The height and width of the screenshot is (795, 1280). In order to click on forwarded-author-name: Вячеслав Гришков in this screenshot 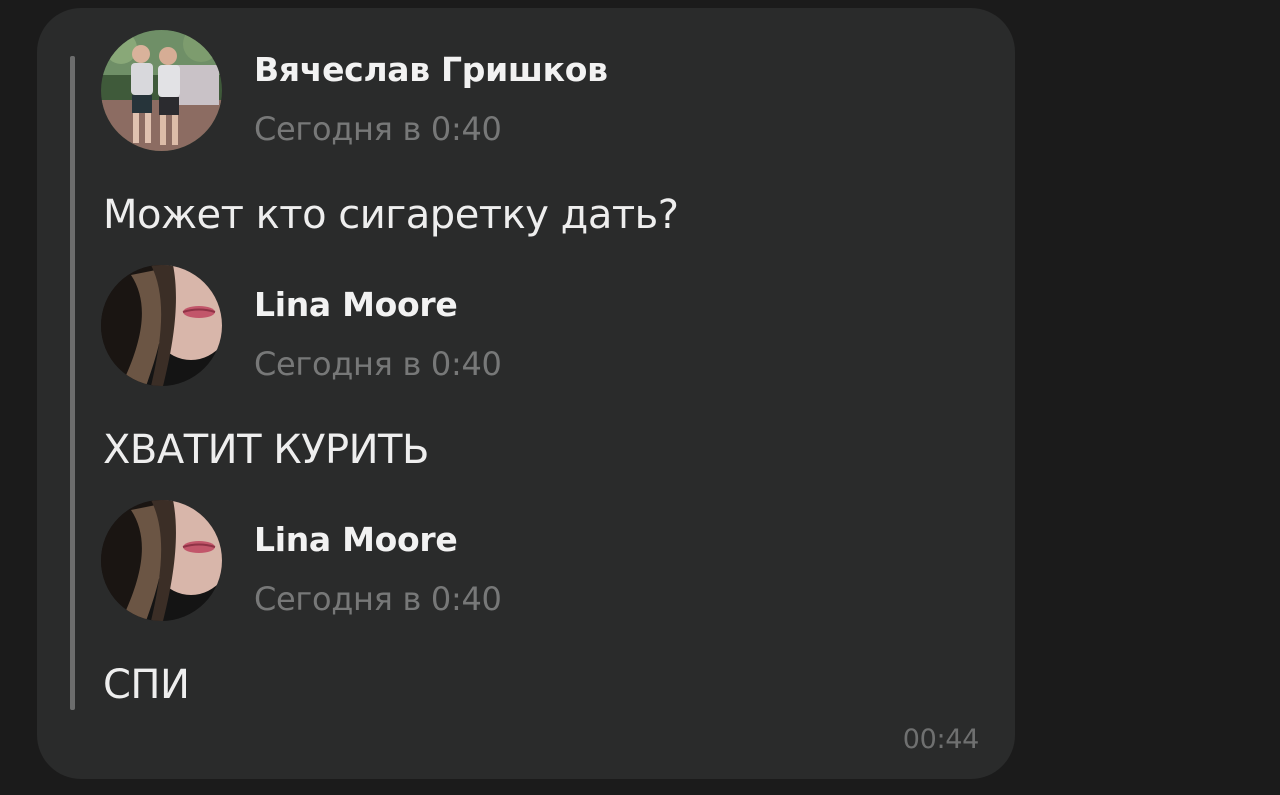, I will do `click(431, 69)`.